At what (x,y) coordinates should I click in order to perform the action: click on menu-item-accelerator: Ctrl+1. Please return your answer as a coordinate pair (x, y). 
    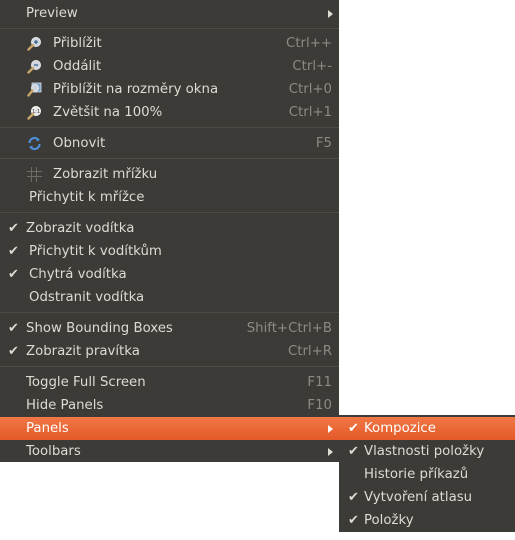
    Looking at the image, I should click on (310, 112).